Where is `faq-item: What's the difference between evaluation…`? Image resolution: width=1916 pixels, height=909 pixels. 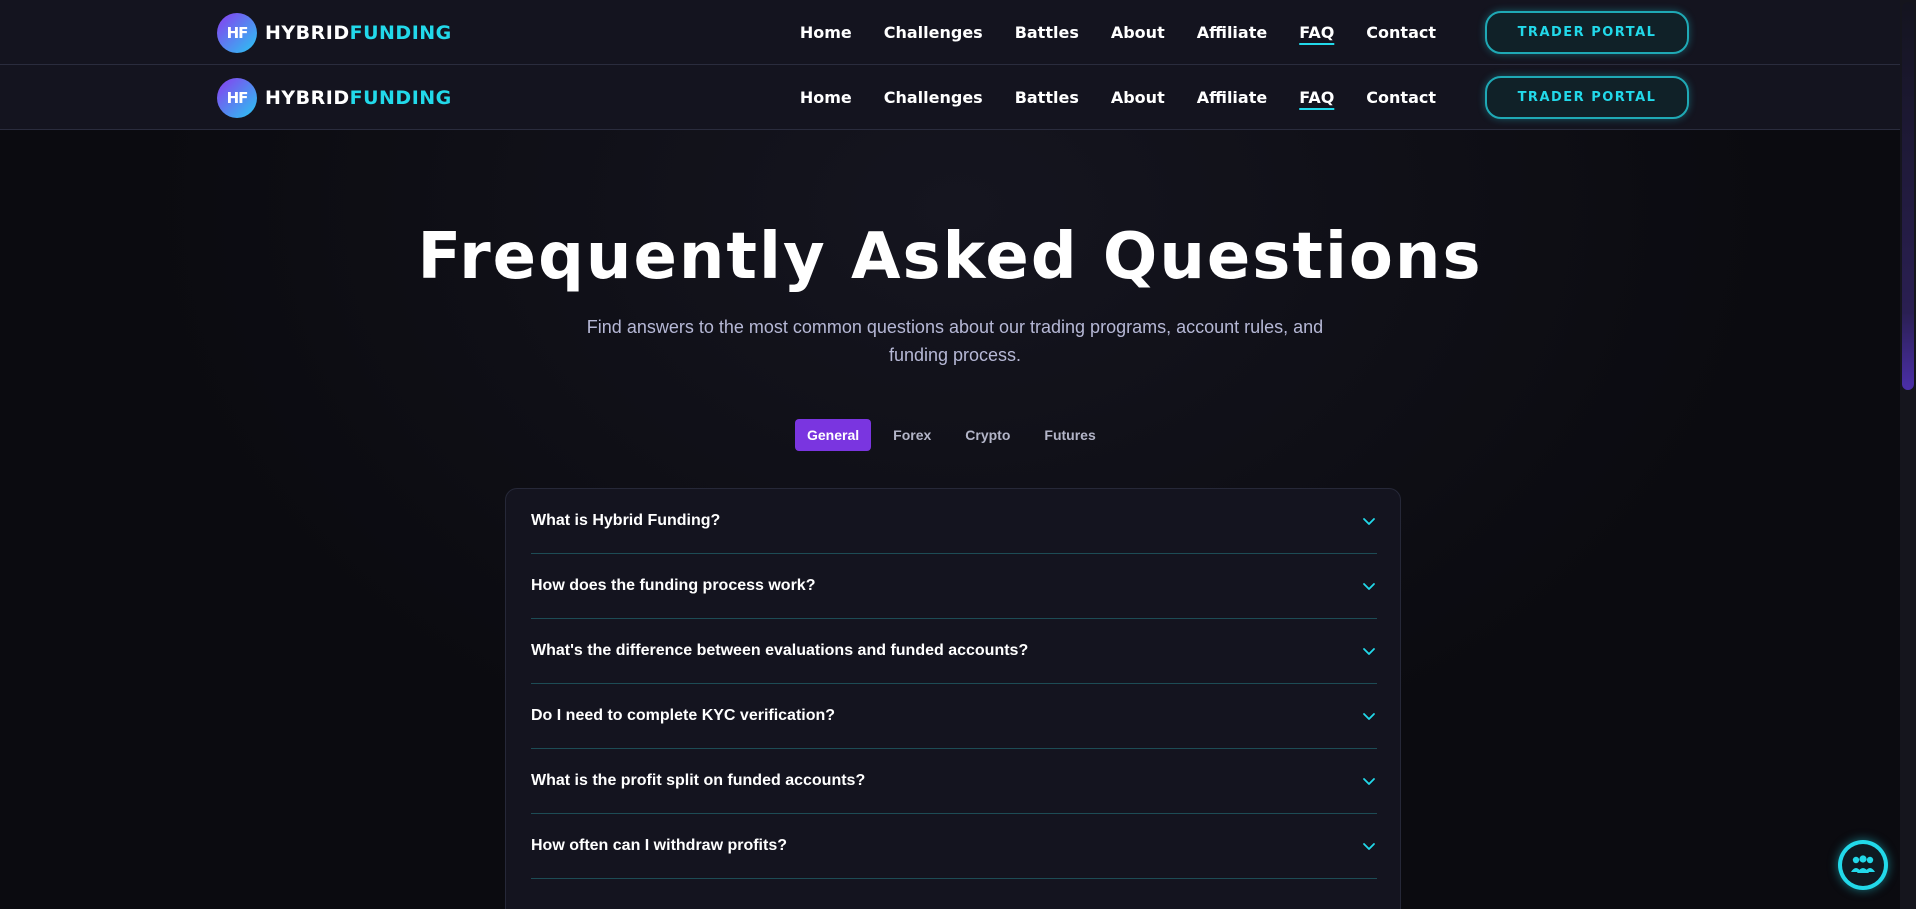 faq-item: What's the difference between evaluation… is located at coordinates (954, 651).